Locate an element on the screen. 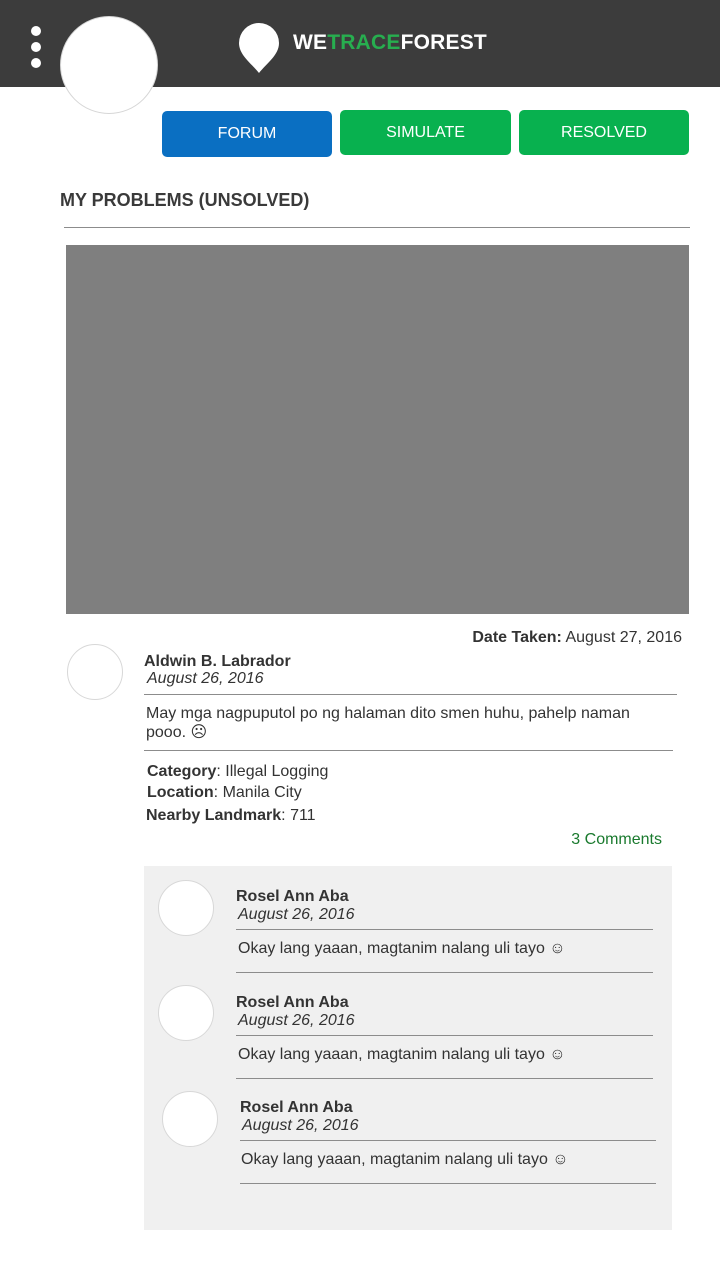  brand-logo-text: WETRACEFOREST is located at coordinates (390, 42).